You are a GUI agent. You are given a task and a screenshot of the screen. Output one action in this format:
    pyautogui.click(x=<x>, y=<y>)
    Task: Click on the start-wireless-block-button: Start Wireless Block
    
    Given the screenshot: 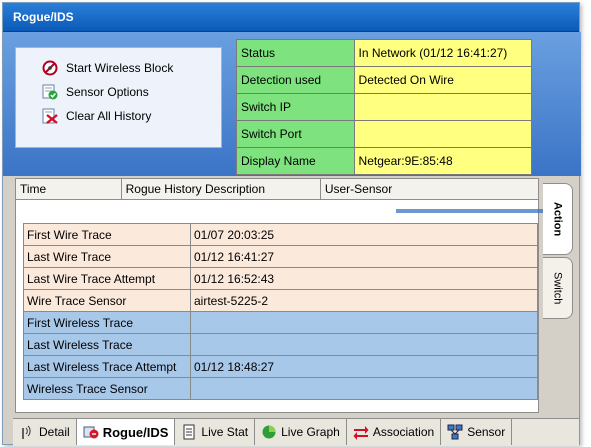 What is the action you would take?
    pyautogui.click(x=118, y=68)
    